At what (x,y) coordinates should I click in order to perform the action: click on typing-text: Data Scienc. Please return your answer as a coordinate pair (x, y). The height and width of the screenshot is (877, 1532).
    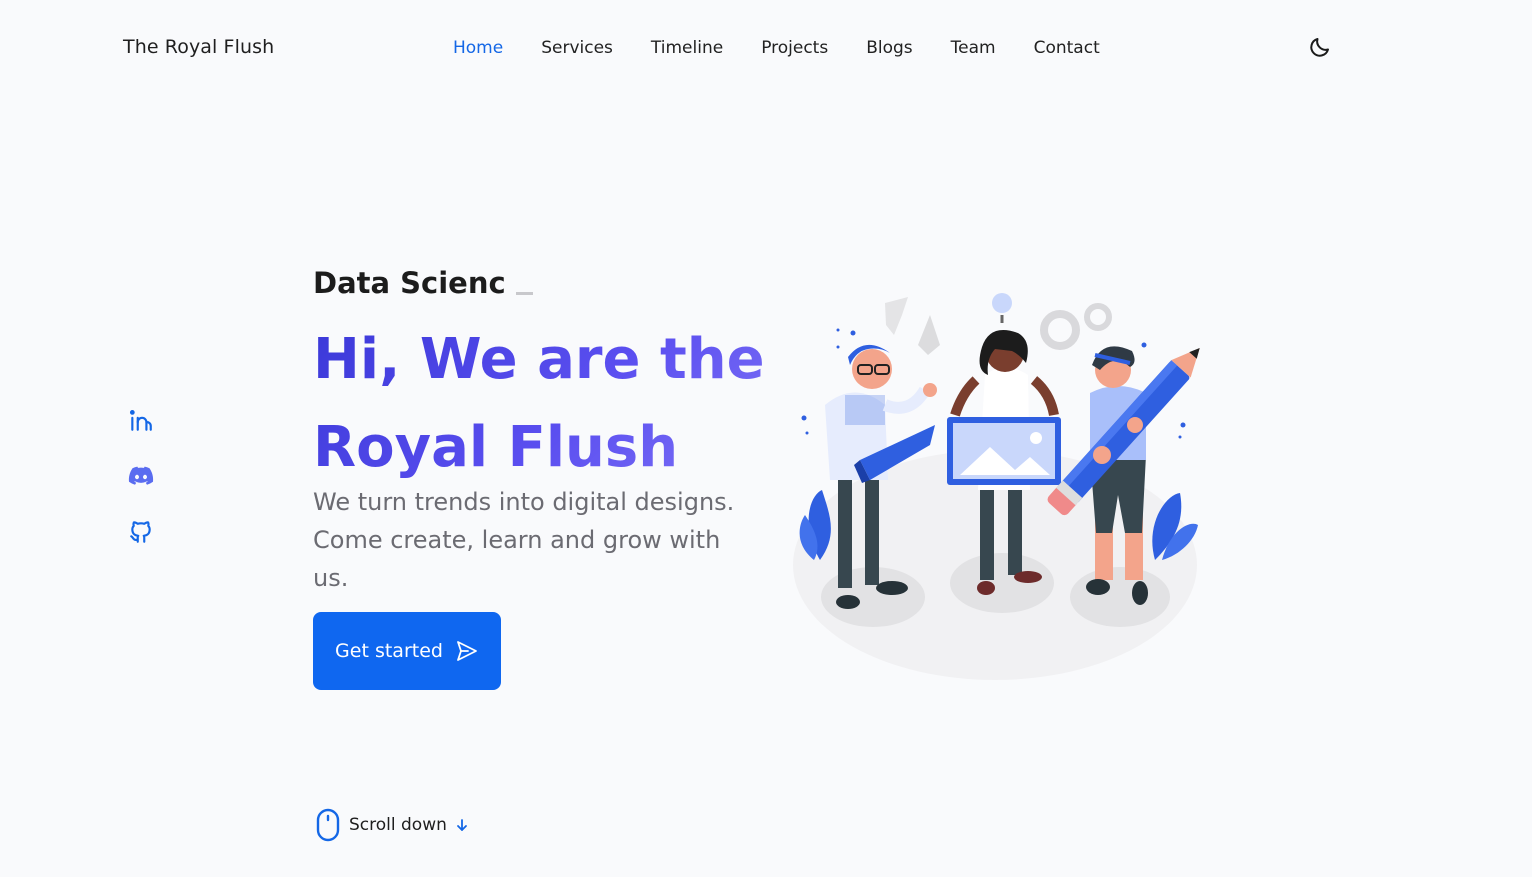
    Looking at the image, I should click on (409, 283).